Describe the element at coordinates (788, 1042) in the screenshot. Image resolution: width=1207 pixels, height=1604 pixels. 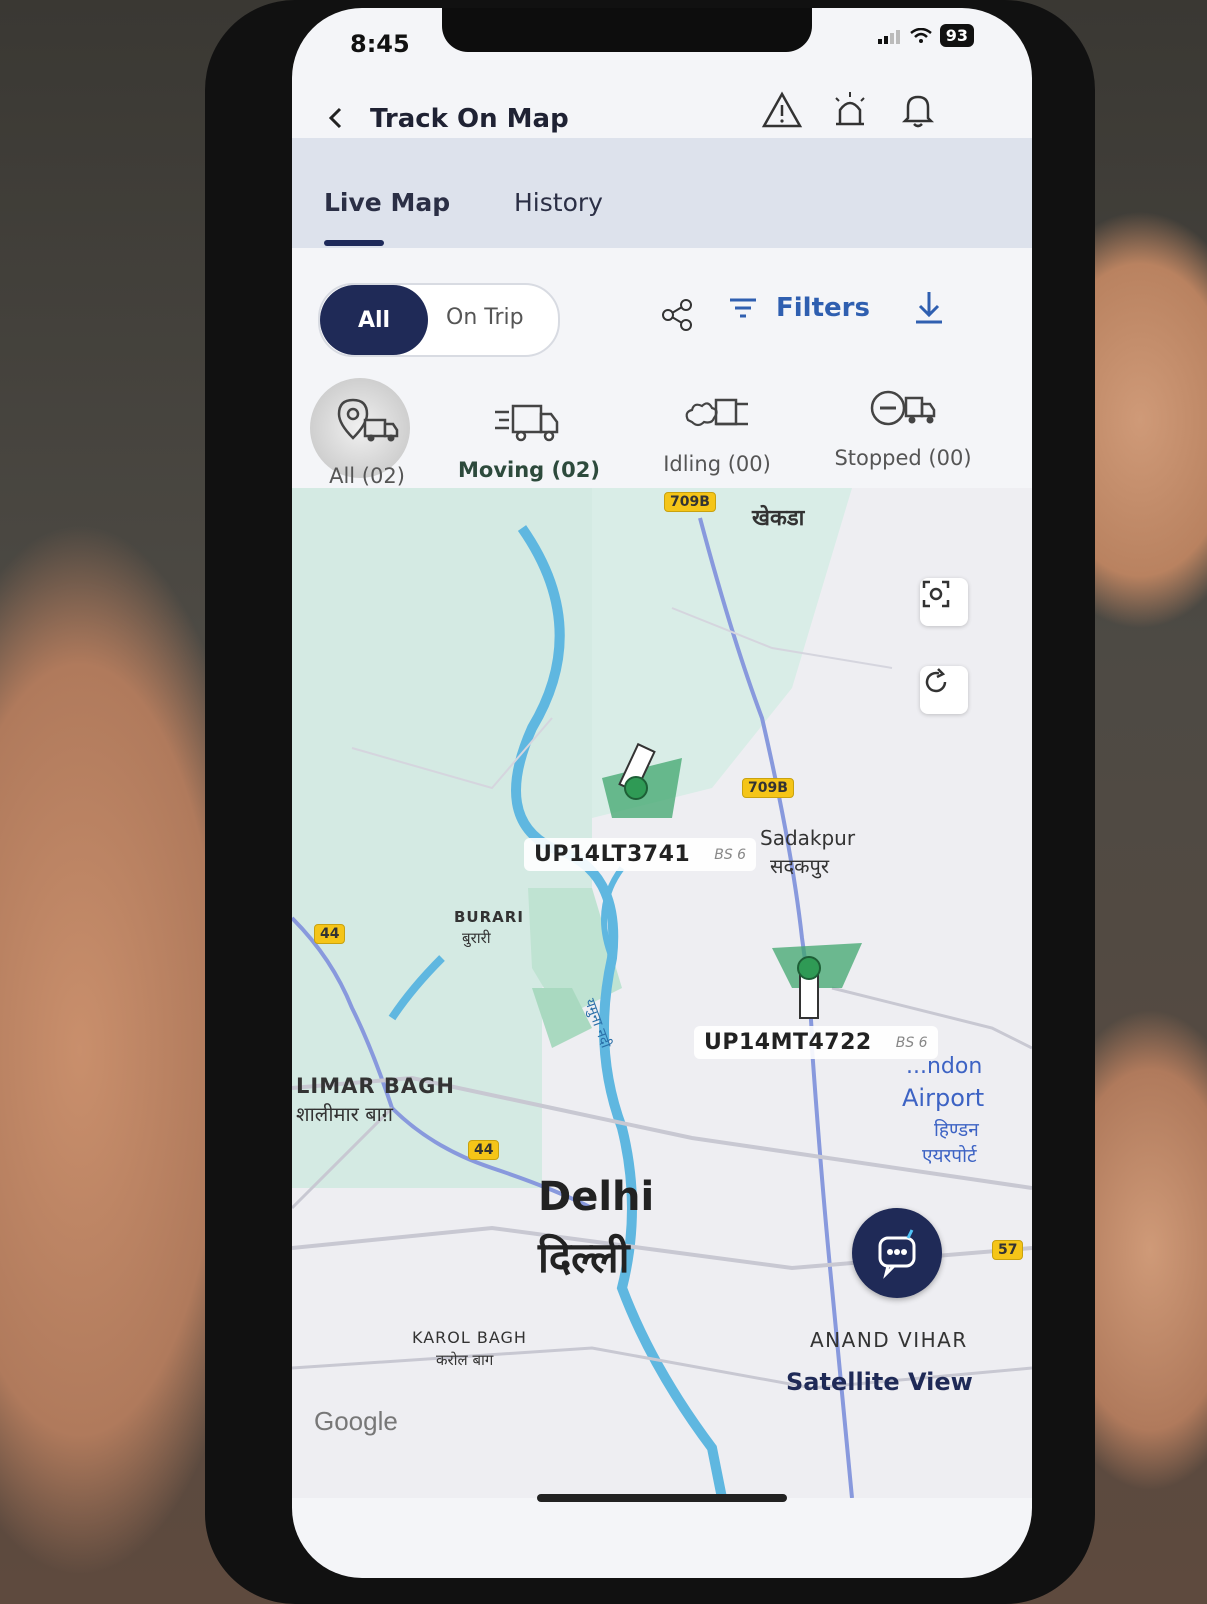
I see `vehicle-plate: UP14MT4722` at that location.